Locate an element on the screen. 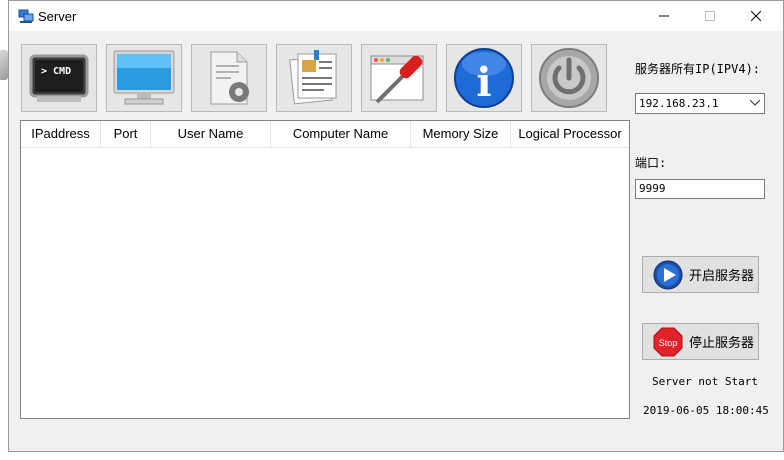 The width and height of the screenshot is (784, 460). column-header-computer-name: Computer Name is located at coordinates (341, 134).